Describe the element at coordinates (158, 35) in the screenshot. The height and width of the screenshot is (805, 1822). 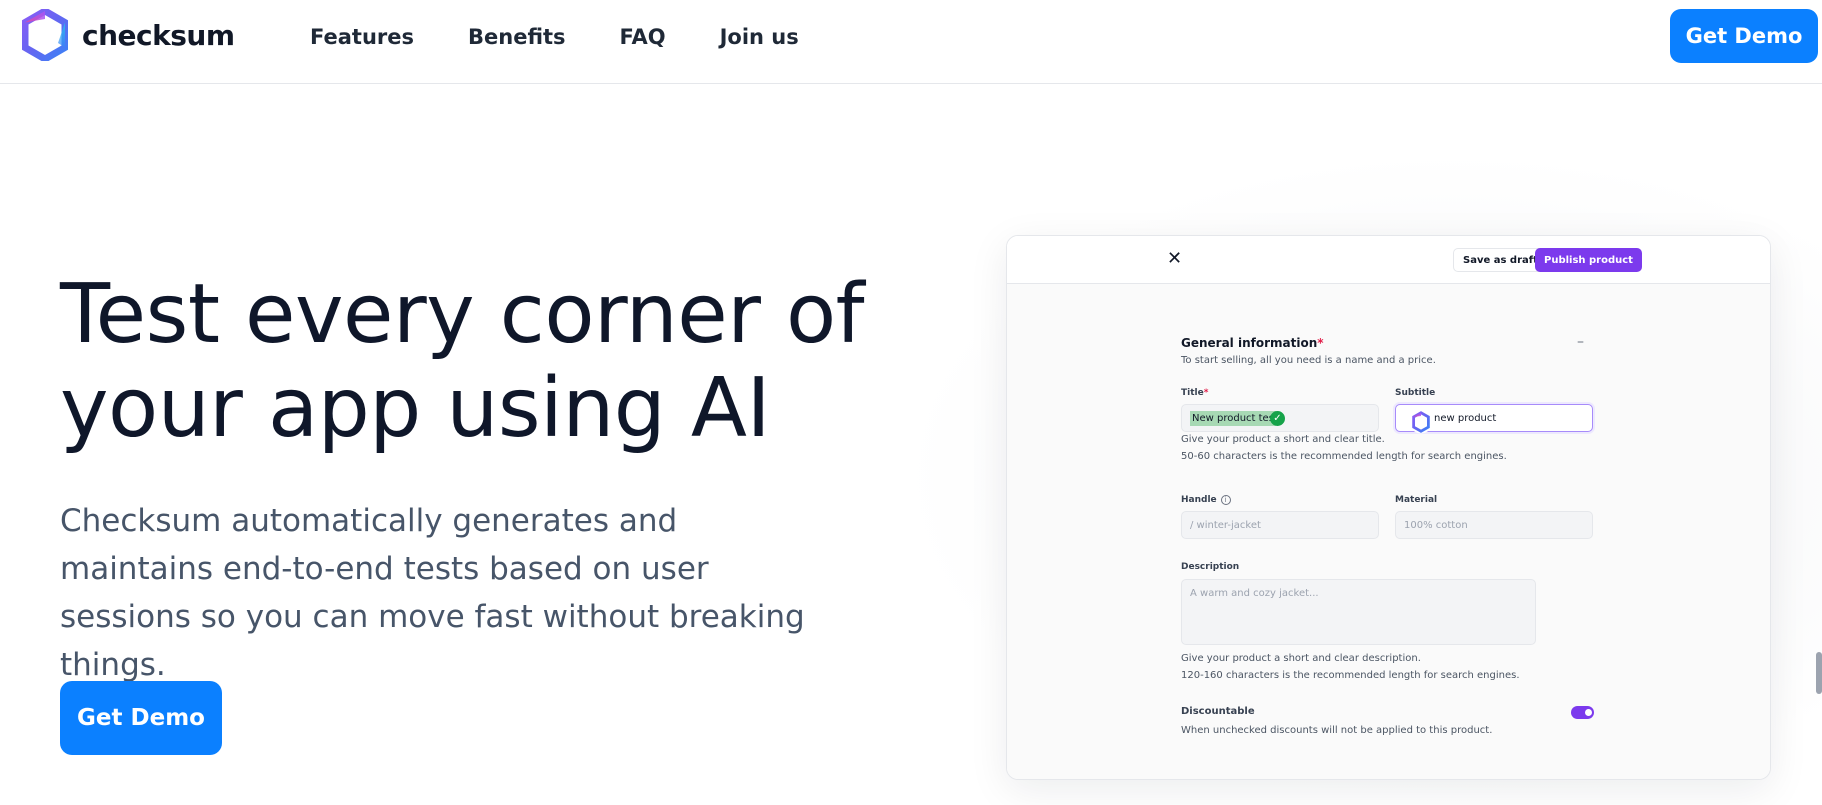
I see `brand-name: checksum` at that location.